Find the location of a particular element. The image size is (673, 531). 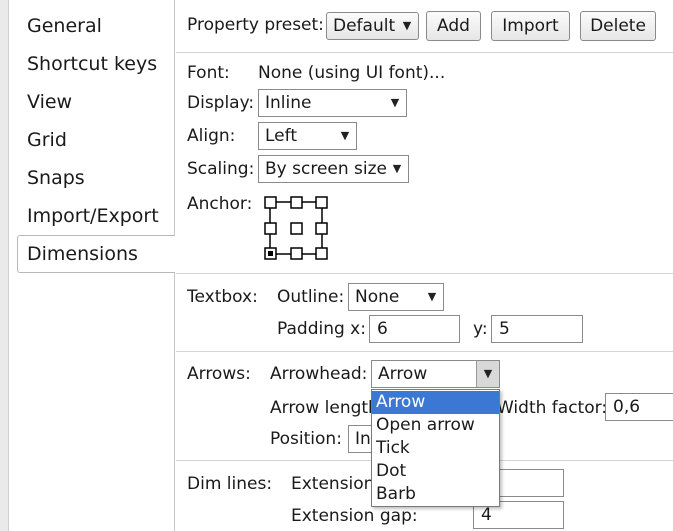

outline-label: Outline: is located at coordinates (311, 297).